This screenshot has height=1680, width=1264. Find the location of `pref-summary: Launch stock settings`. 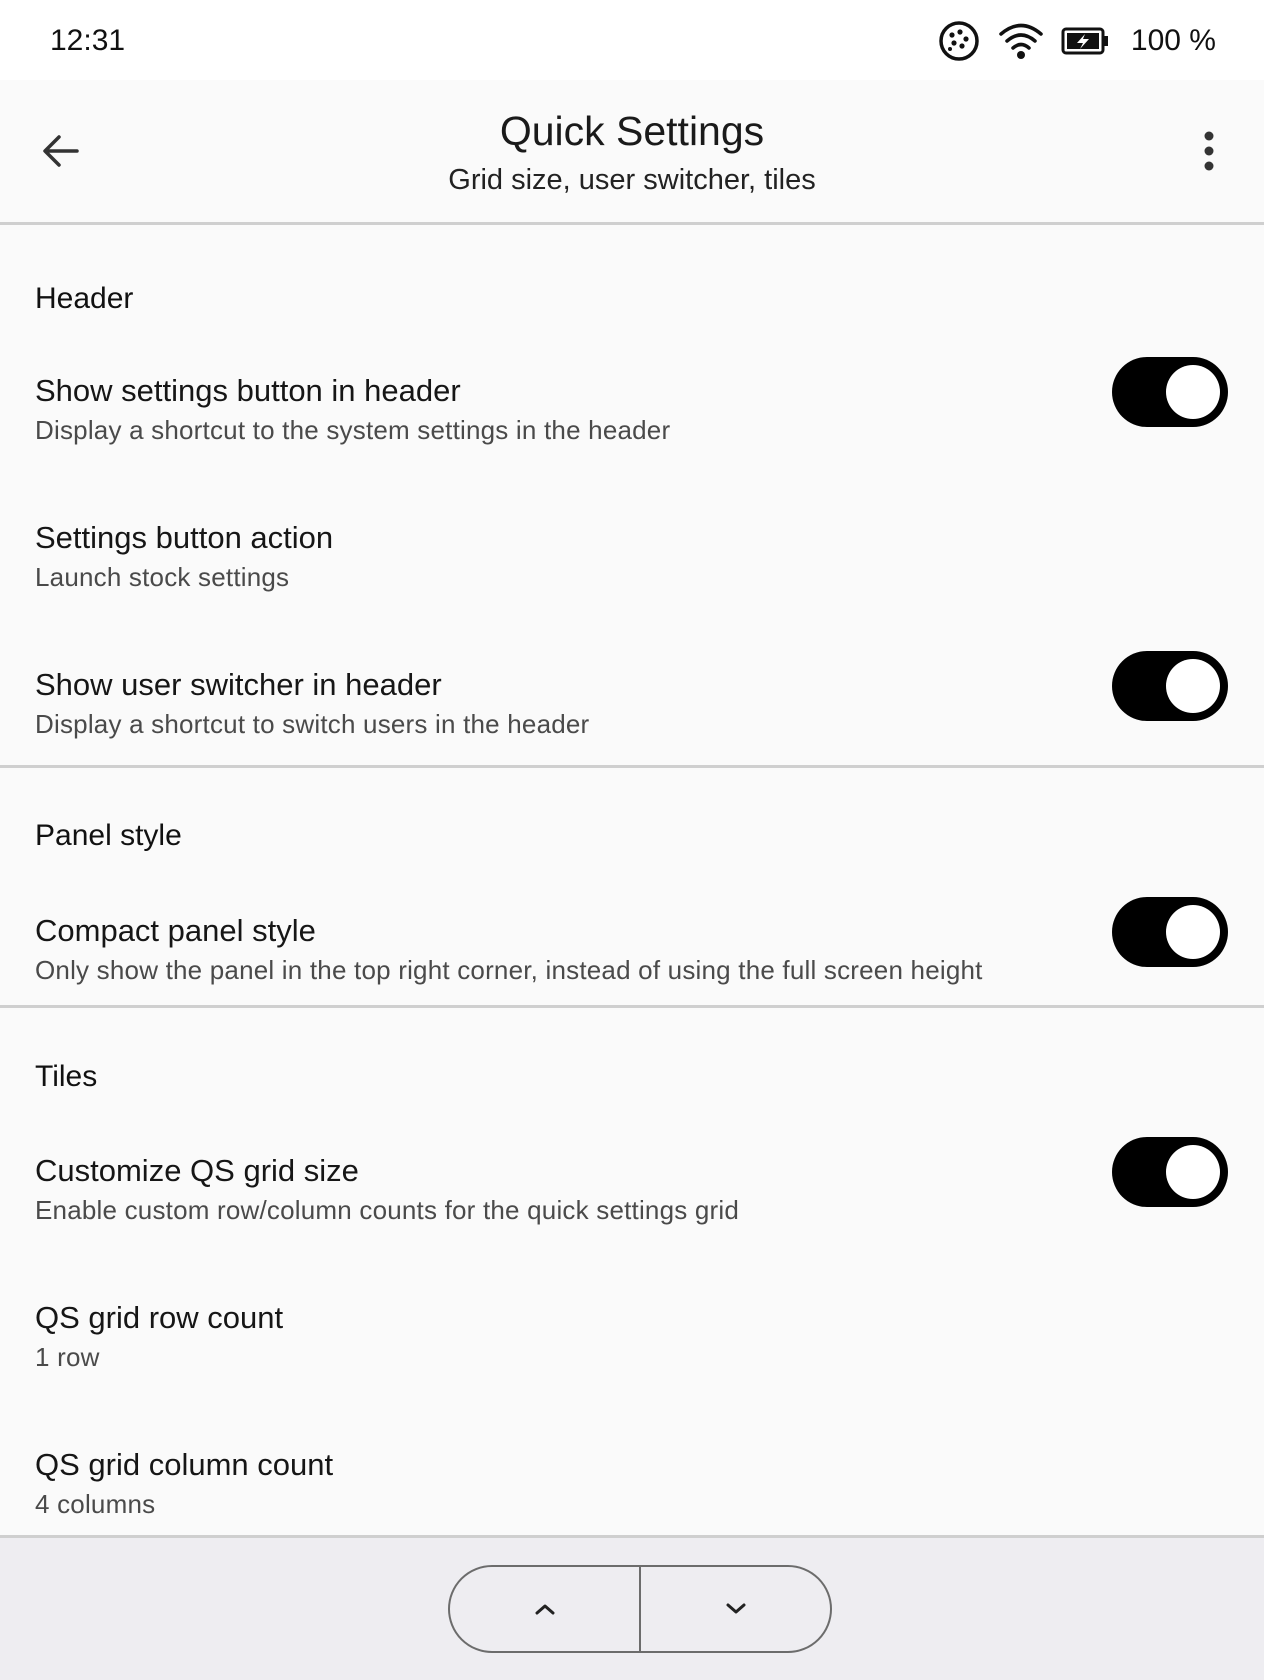

pref-summary: Launch stock settings is located at coordinates (162, 577).